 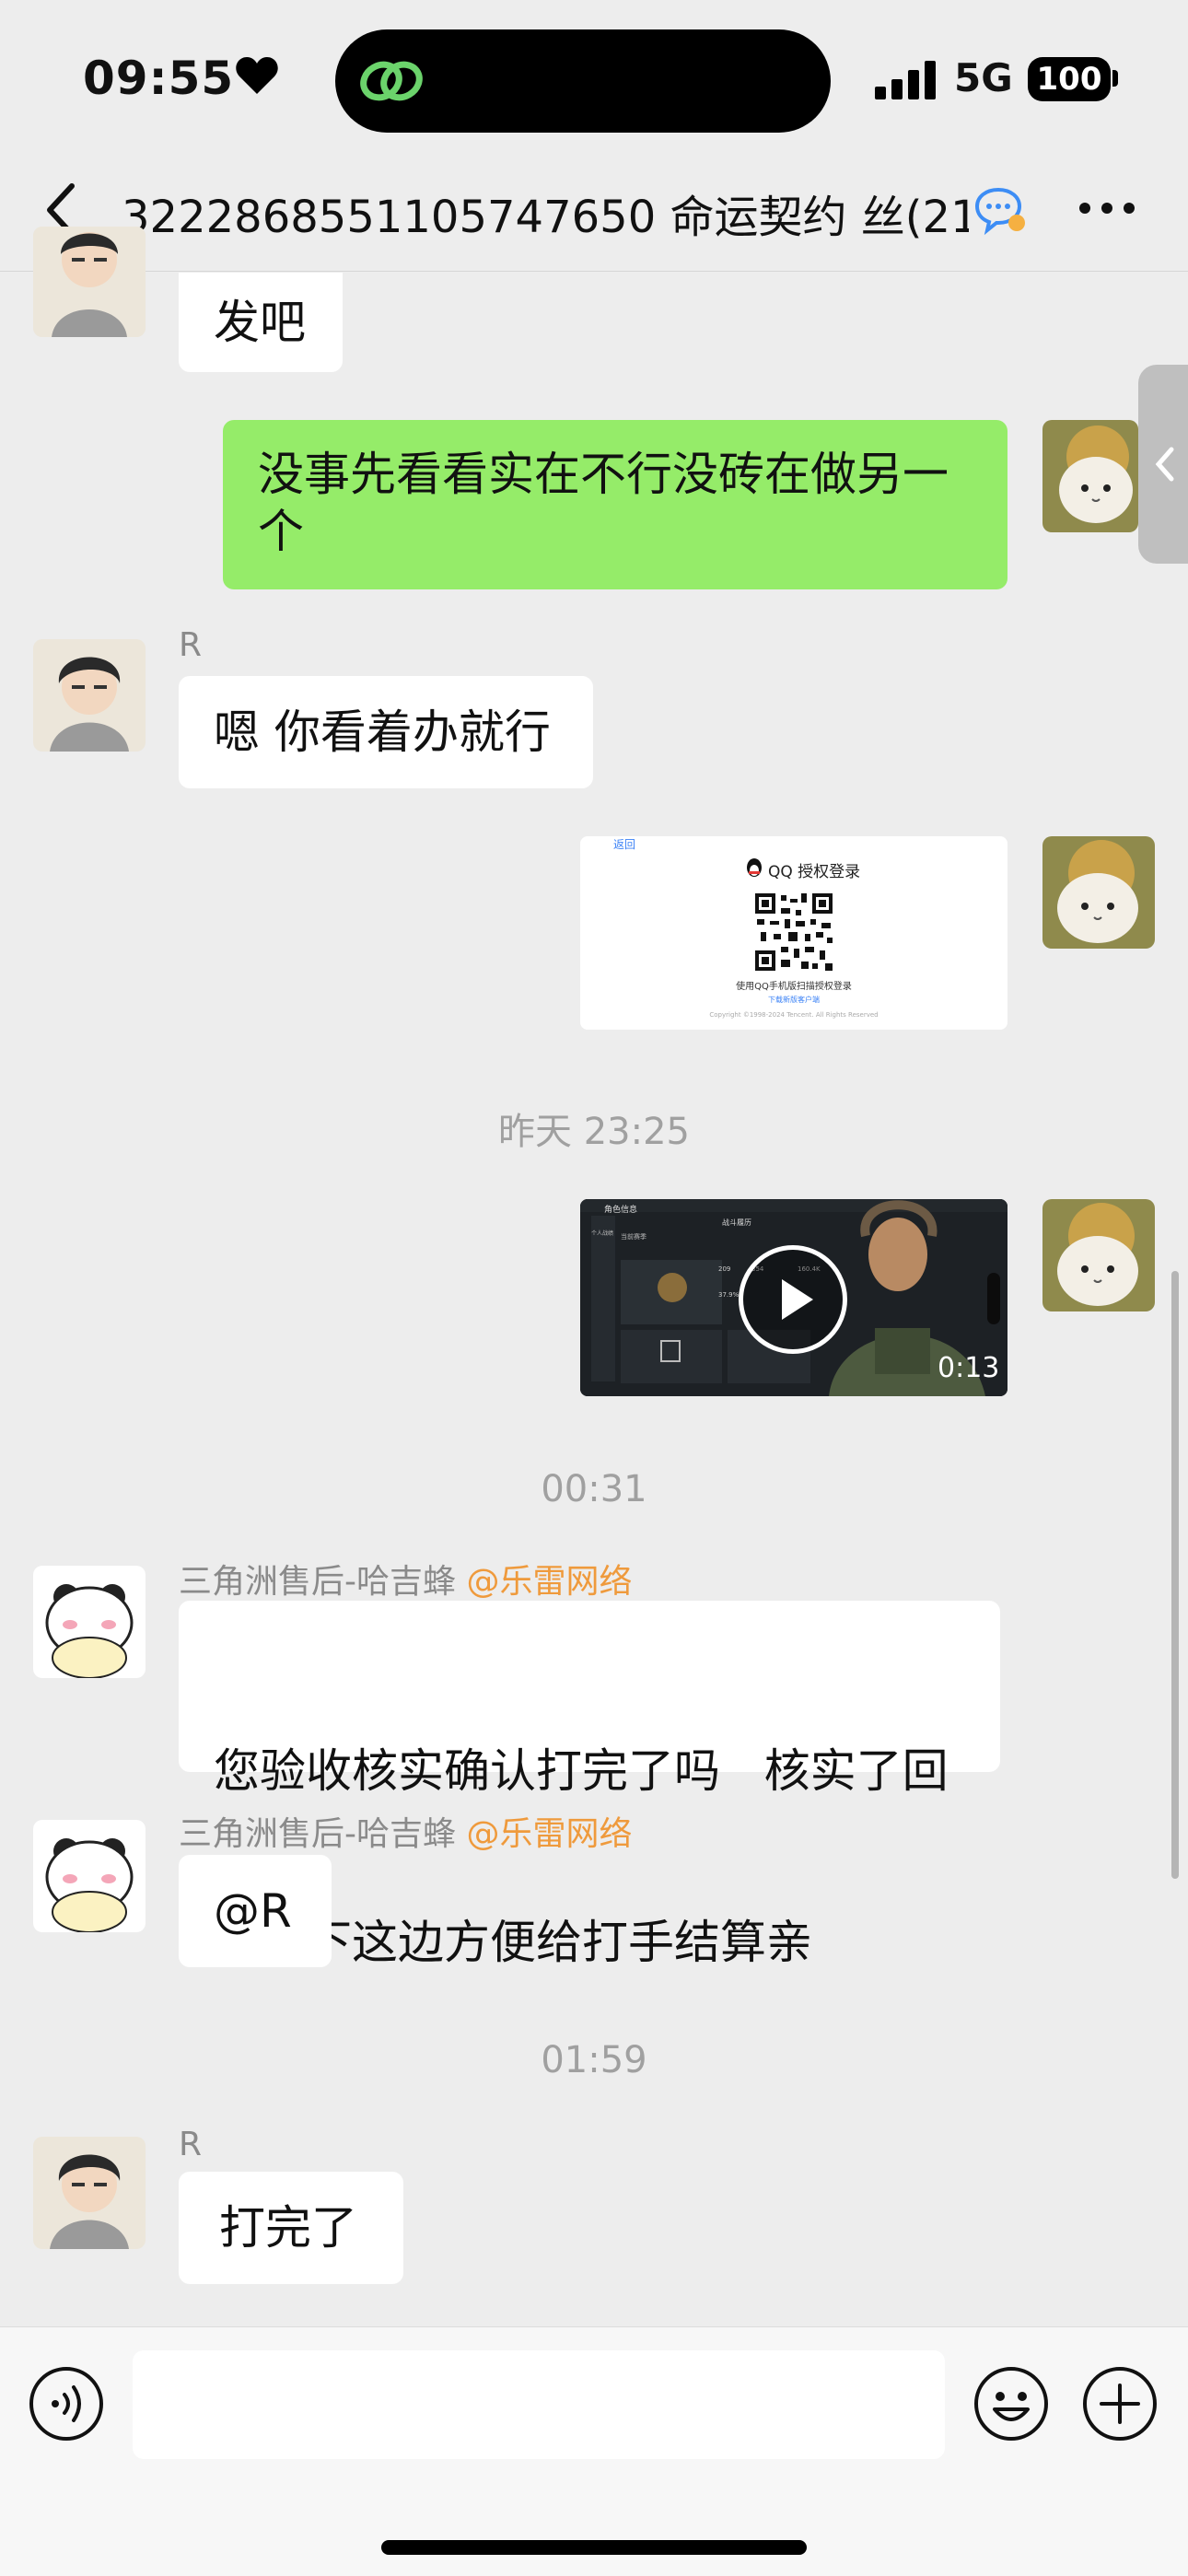 I want to click on side-panel-tab, so click(x=1163, y=464).